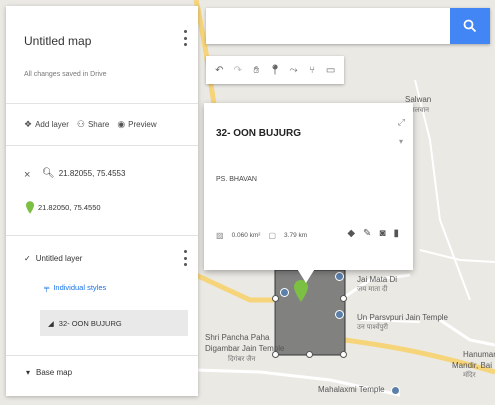 The width and height of the screenshot is (495, 405). What do you see at coordinates (403, 317) in the screenshot?
I see `map-label-un-parsvpuri: Un Parsvpuri Jain Temple` at bounding box center [403, 317].